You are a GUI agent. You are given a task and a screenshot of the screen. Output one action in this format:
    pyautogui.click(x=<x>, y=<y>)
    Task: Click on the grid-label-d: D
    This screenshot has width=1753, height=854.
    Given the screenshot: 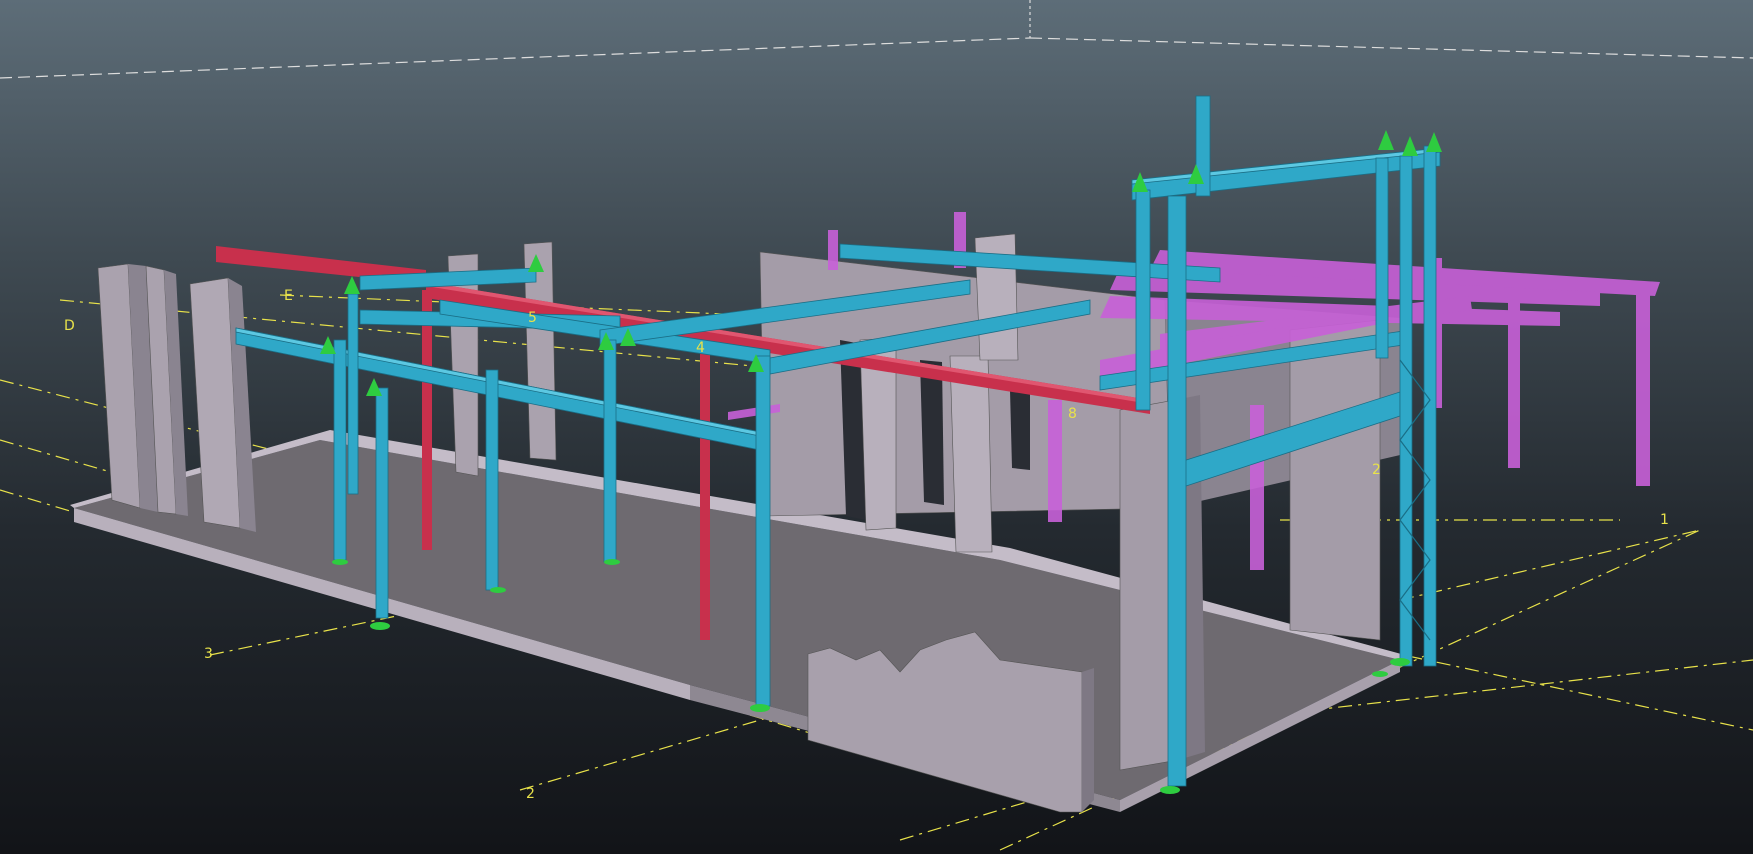 What is the action you would take?
    pyautogui.click(x=69, y=326)
    